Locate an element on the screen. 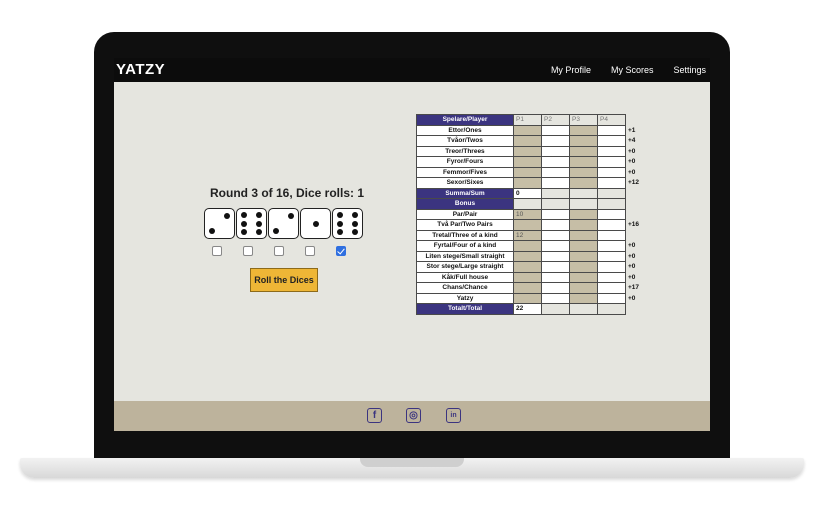 This screenshot has height=512, width=824. row-bonus is located at coordinates (636, 120).